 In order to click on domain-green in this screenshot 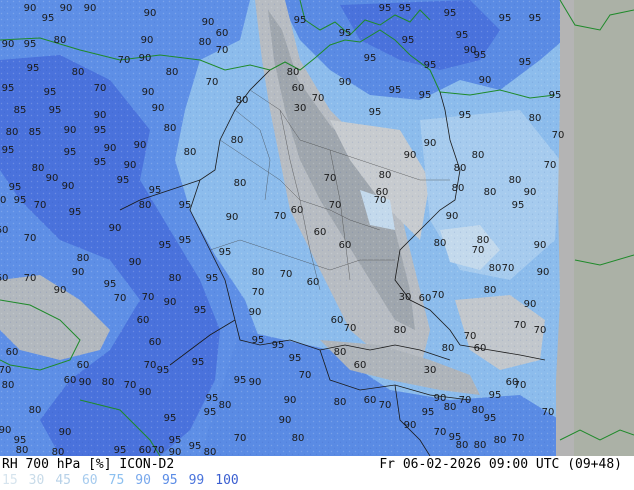, I will do `click(604, 228)`.